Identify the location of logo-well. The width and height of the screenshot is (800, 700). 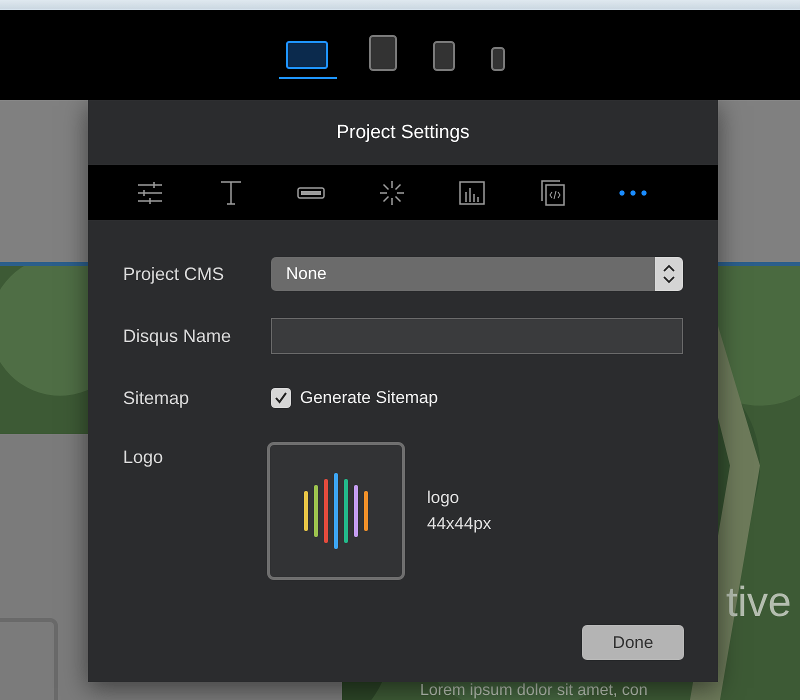
(336, 511).